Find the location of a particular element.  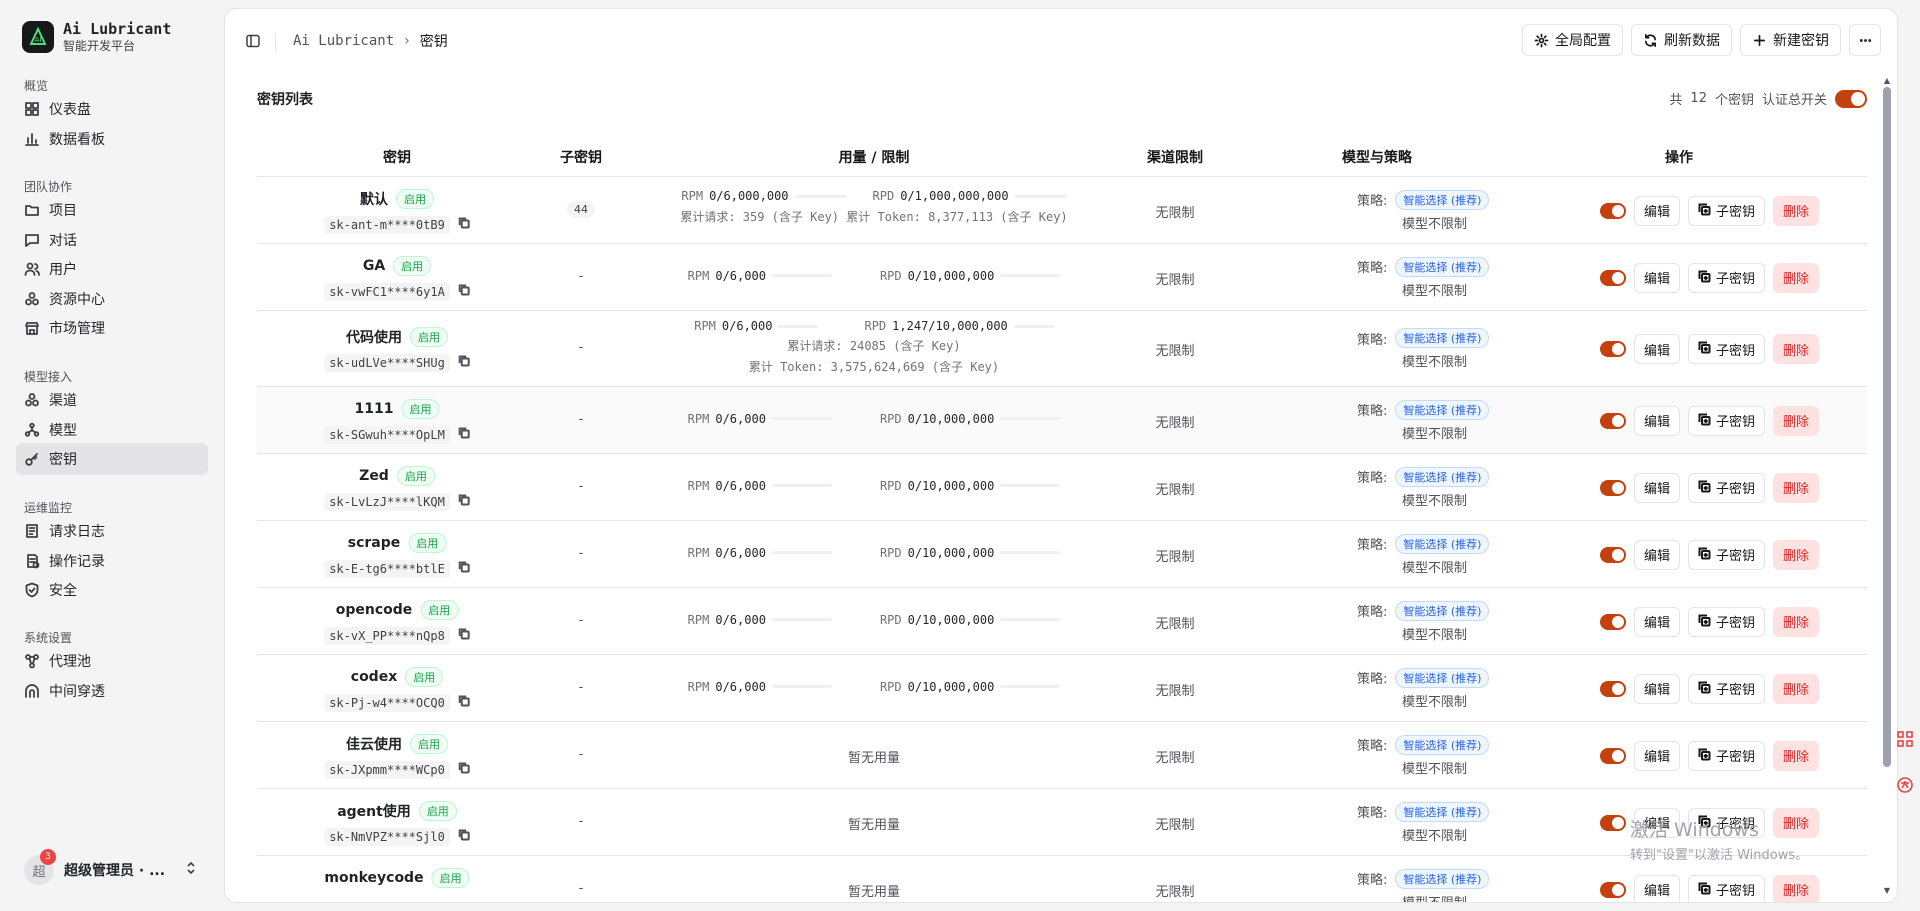

sidebar-item-bar-chart: 数据看板 is located at coordinates (112, 139).